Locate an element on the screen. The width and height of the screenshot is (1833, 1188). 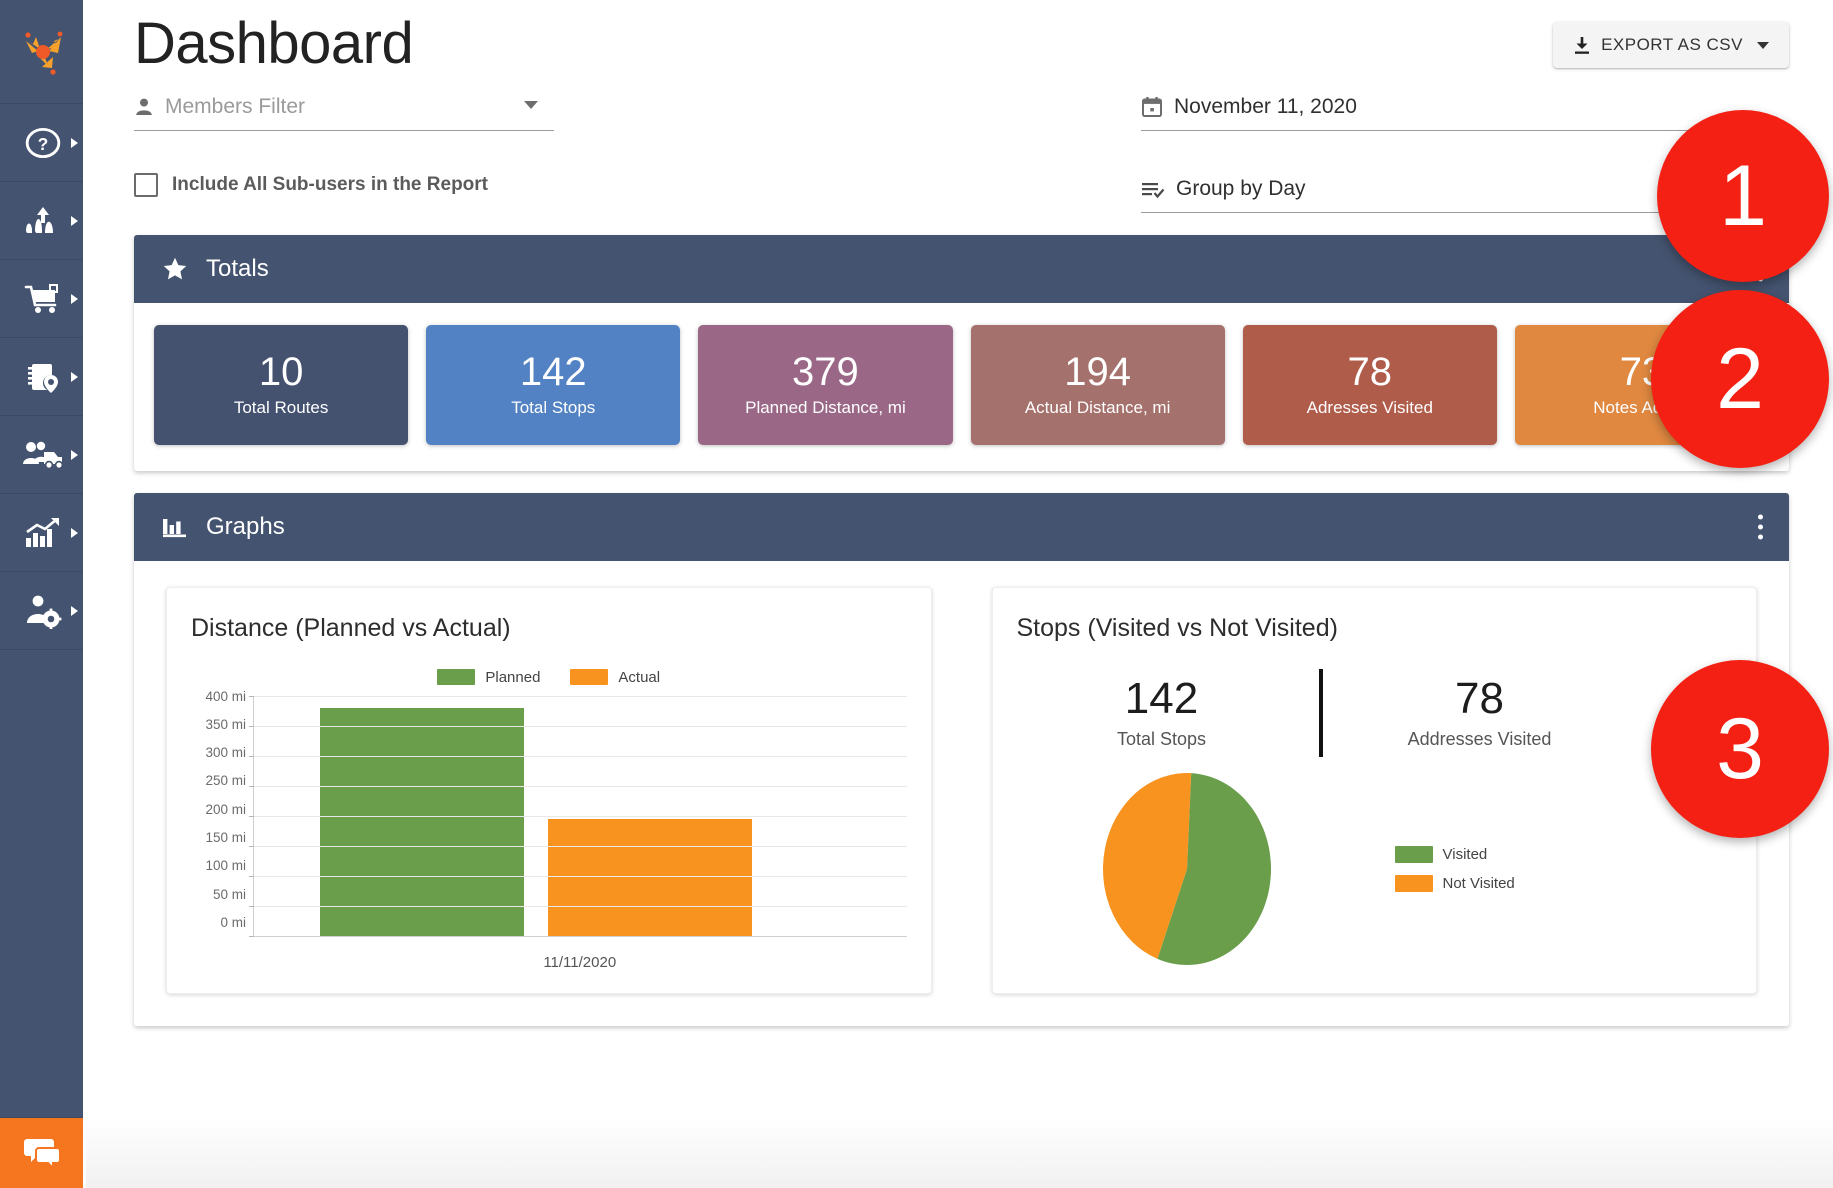
sidebar-item-orders is located at coordinates (43, 299).